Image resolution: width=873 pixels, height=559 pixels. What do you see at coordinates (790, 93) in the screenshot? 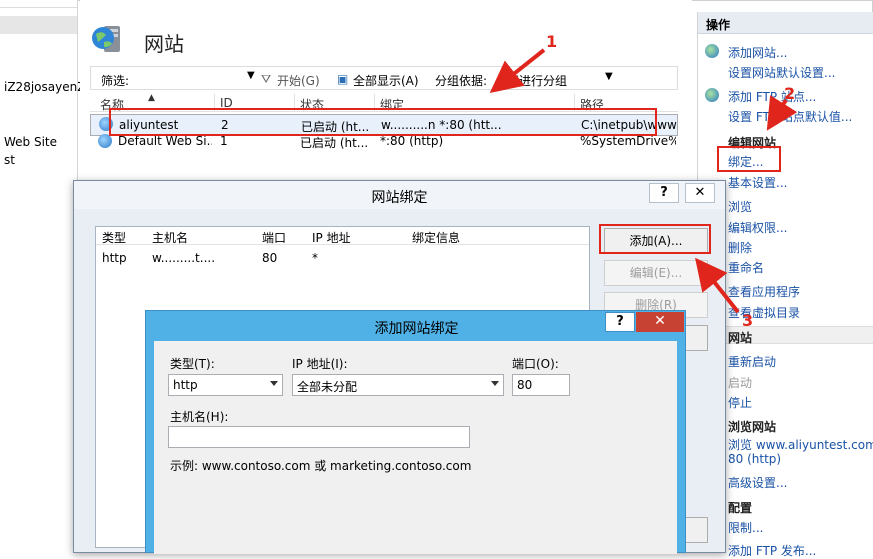
I see `annotation-2: 2` at bounding box center [790, 93].